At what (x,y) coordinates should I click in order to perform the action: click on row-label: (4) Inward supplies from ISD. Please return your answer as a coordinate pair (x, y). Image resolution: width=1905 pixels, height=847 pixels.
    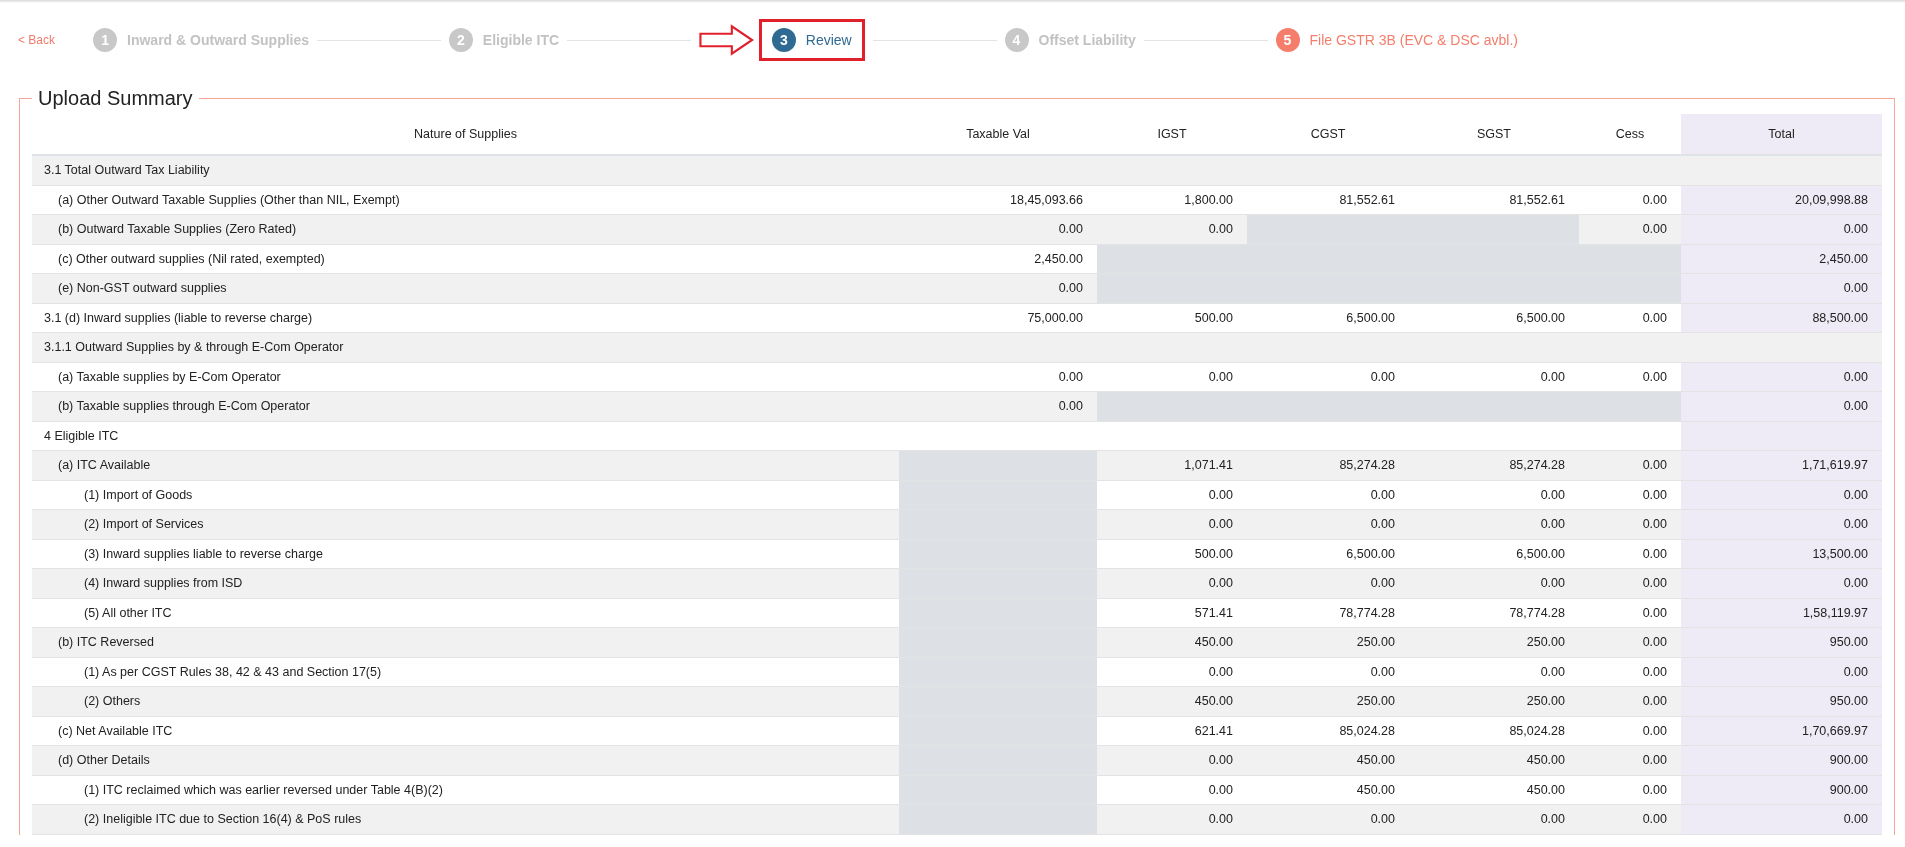
    Looking at the image, I should click on (465, 583).